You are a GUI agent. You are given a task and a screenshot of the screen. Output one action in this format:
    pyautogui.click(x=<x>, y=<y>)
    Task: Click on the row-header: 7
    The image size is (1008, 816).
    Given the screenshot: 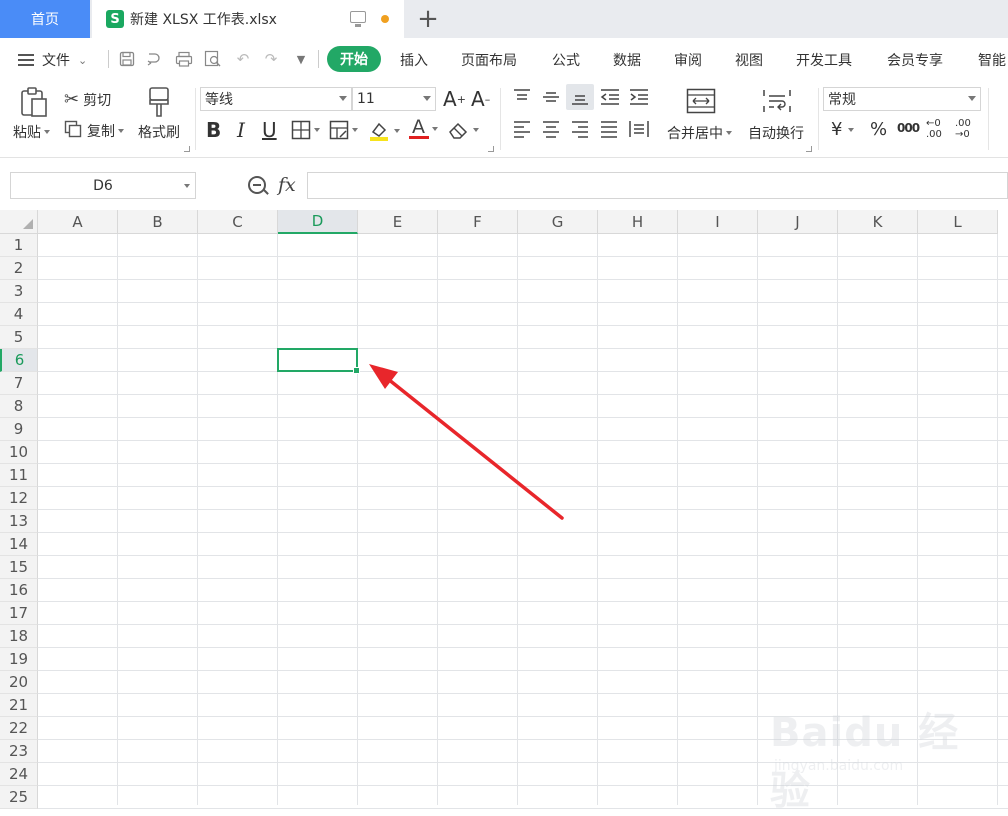 What is the action you would take?
    pyautogui.click(x=19, y=383)
    